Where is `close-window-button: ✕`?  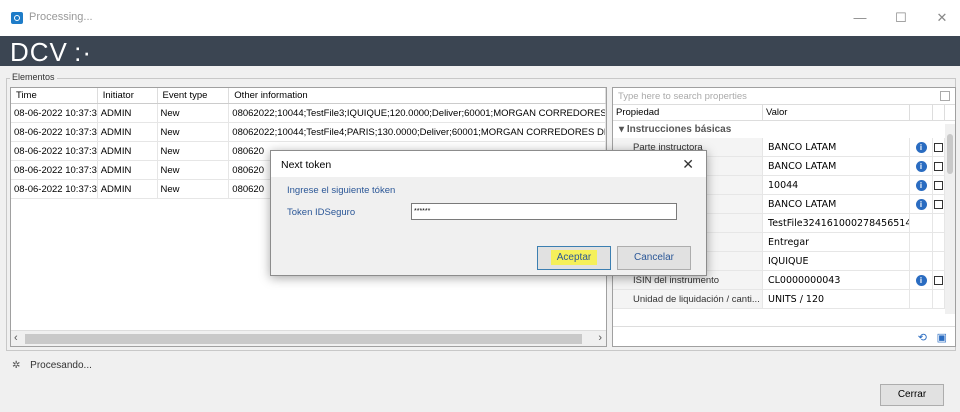
close-window-button: ✕ is located at coordinates (942, 18).